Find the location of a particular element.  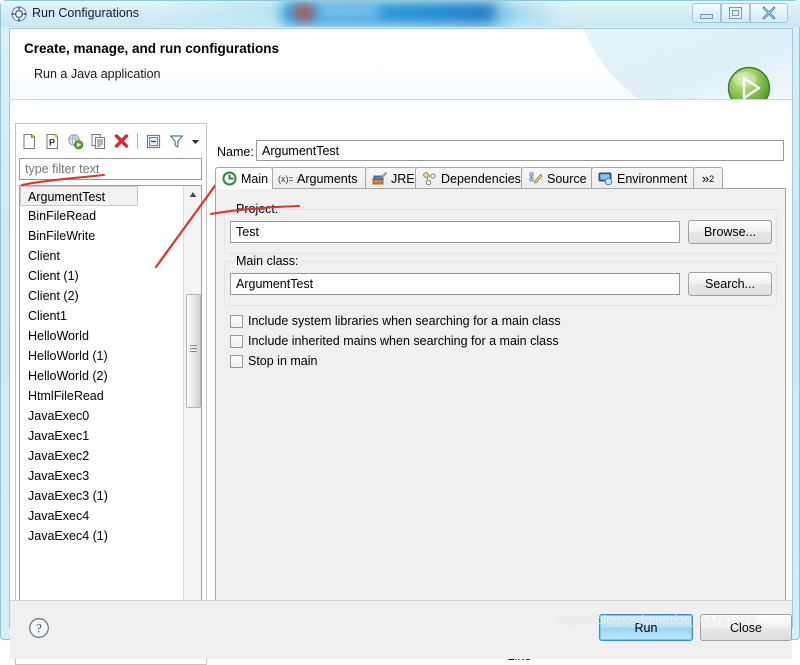

configurations-toolbar: P is located at coordinates (110, 141).